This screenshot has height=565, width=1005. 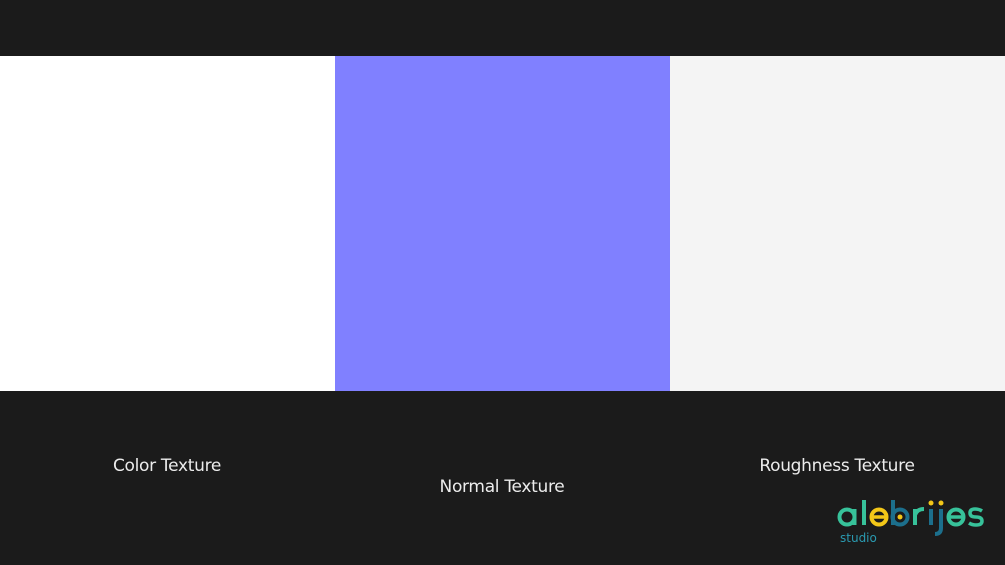 I want to click on logo-subtitle: studio, so click(x=858, y=538).